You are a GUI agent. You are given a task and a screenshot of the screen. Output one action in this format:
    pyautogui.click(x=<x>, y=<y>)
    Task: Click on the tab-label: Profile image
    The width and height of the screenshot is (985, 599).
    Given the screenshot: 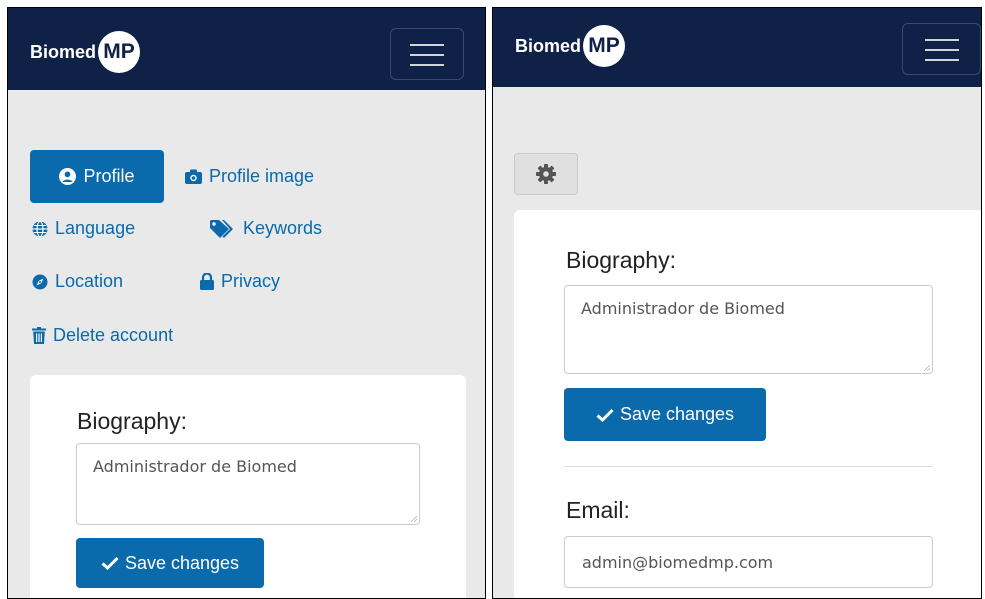 What is the action you would take?
    pyautogui.click(x=262, y=176)
    